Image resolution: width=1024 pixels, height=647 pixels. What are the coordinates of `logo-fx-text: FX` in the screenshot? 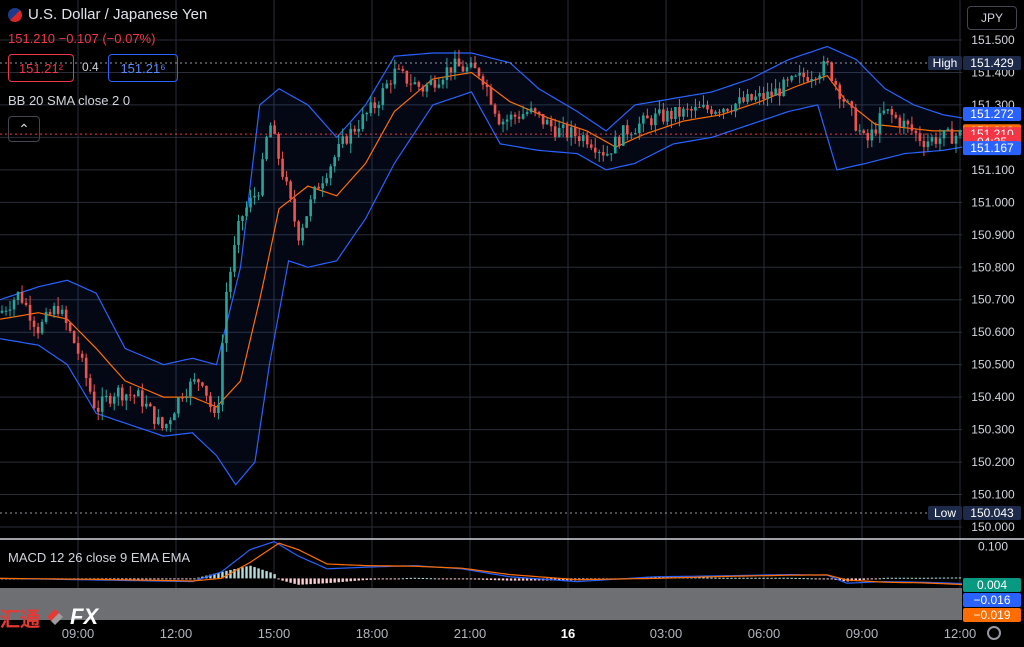 It's located at (84, 616).